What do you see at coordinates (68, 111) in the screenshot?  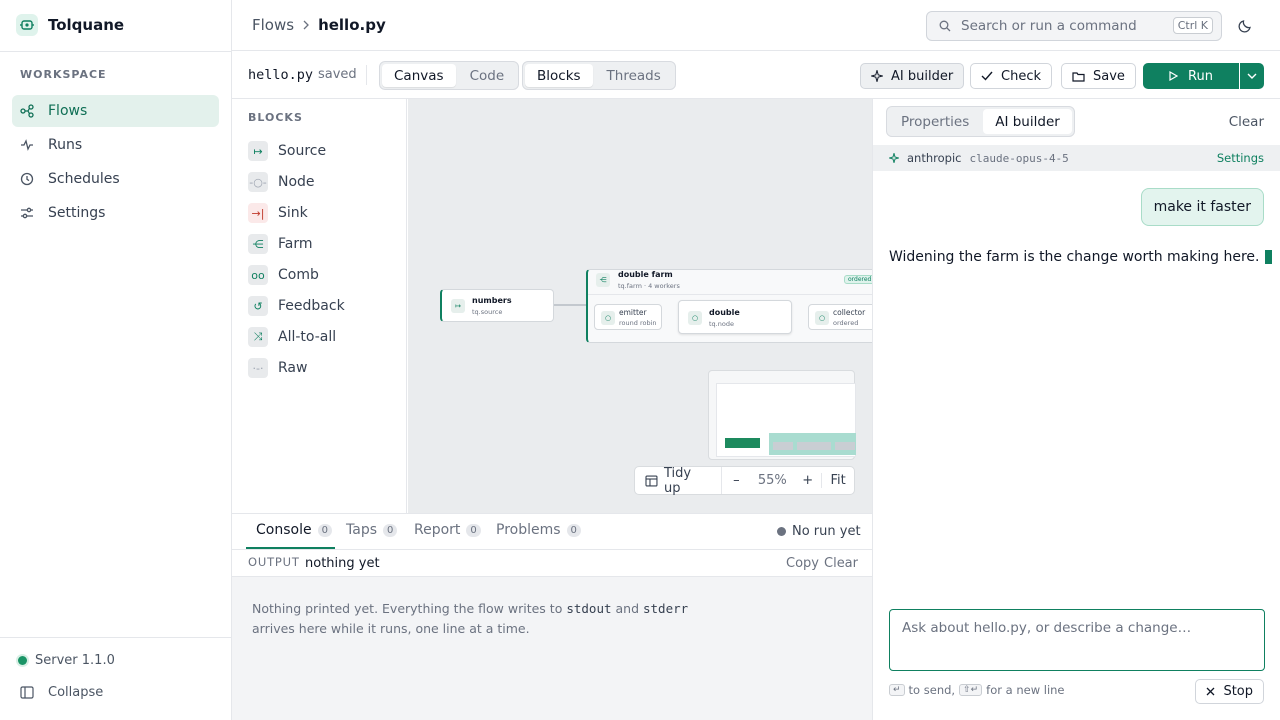 I see `sidebar-item-label: Flows` at bounding box center [68, 111].